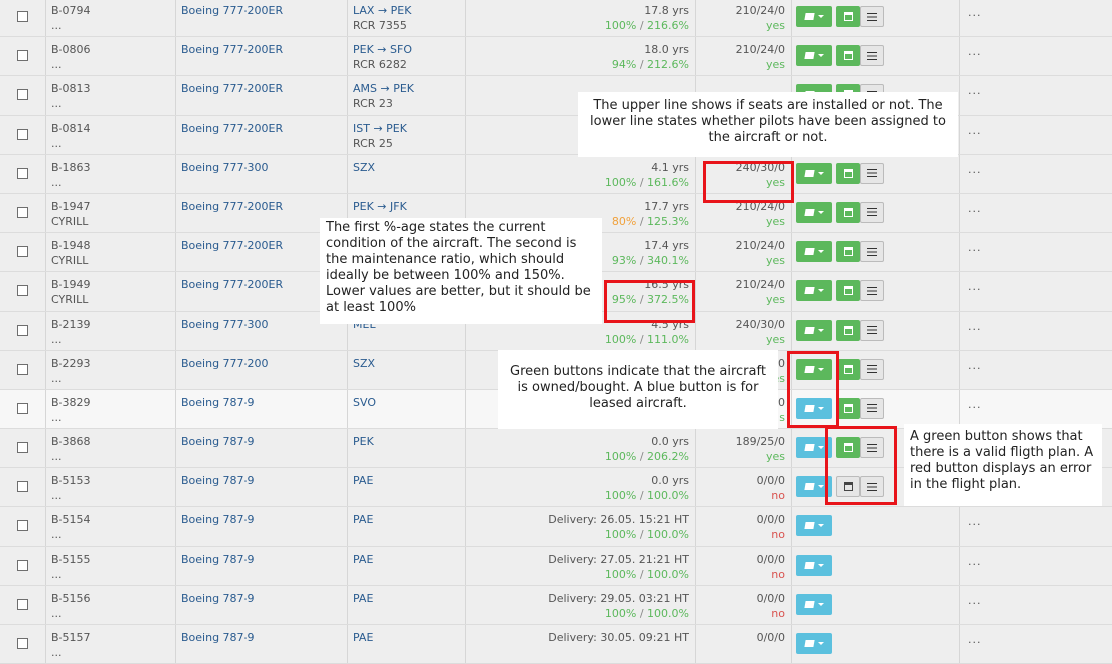 This screenshot has height=664, width=1112. Describe the element at coordinates (363, 441) in the screenshot. I see `route-link: PEK` at that location.